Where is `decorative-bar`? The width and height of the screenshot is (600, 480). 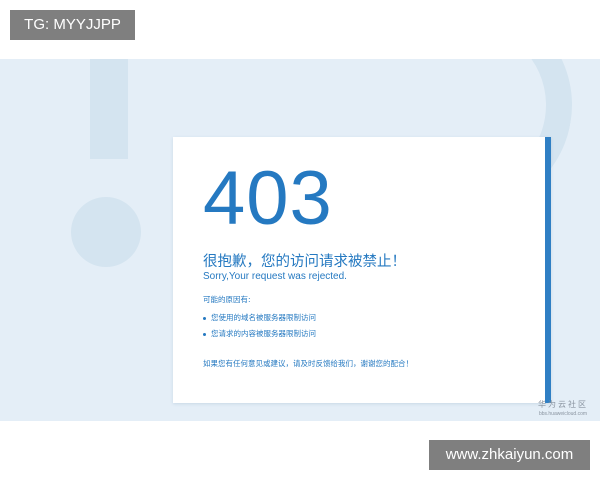 decorative-bar is located at coordinates (109, 109).